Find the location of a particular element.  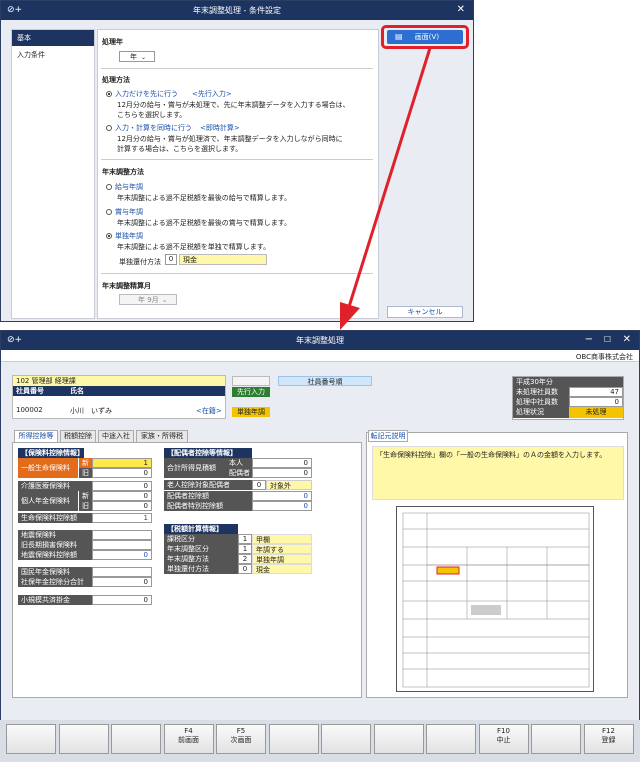

refund-value: 現金 is located at coordinates (223, 259).